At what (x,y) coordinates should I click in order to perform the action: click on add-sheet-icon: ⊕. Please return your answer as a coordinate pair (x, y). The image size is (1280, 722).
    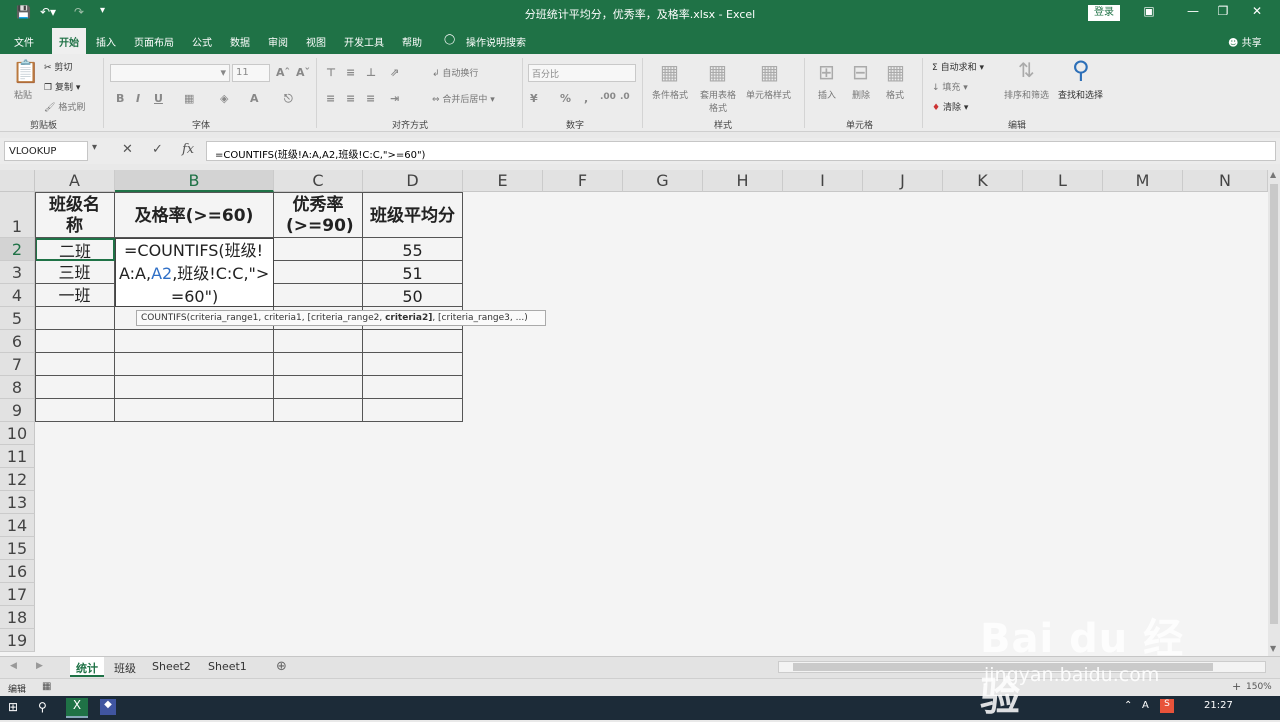
    Looking at the image, I should click on (281, 666).